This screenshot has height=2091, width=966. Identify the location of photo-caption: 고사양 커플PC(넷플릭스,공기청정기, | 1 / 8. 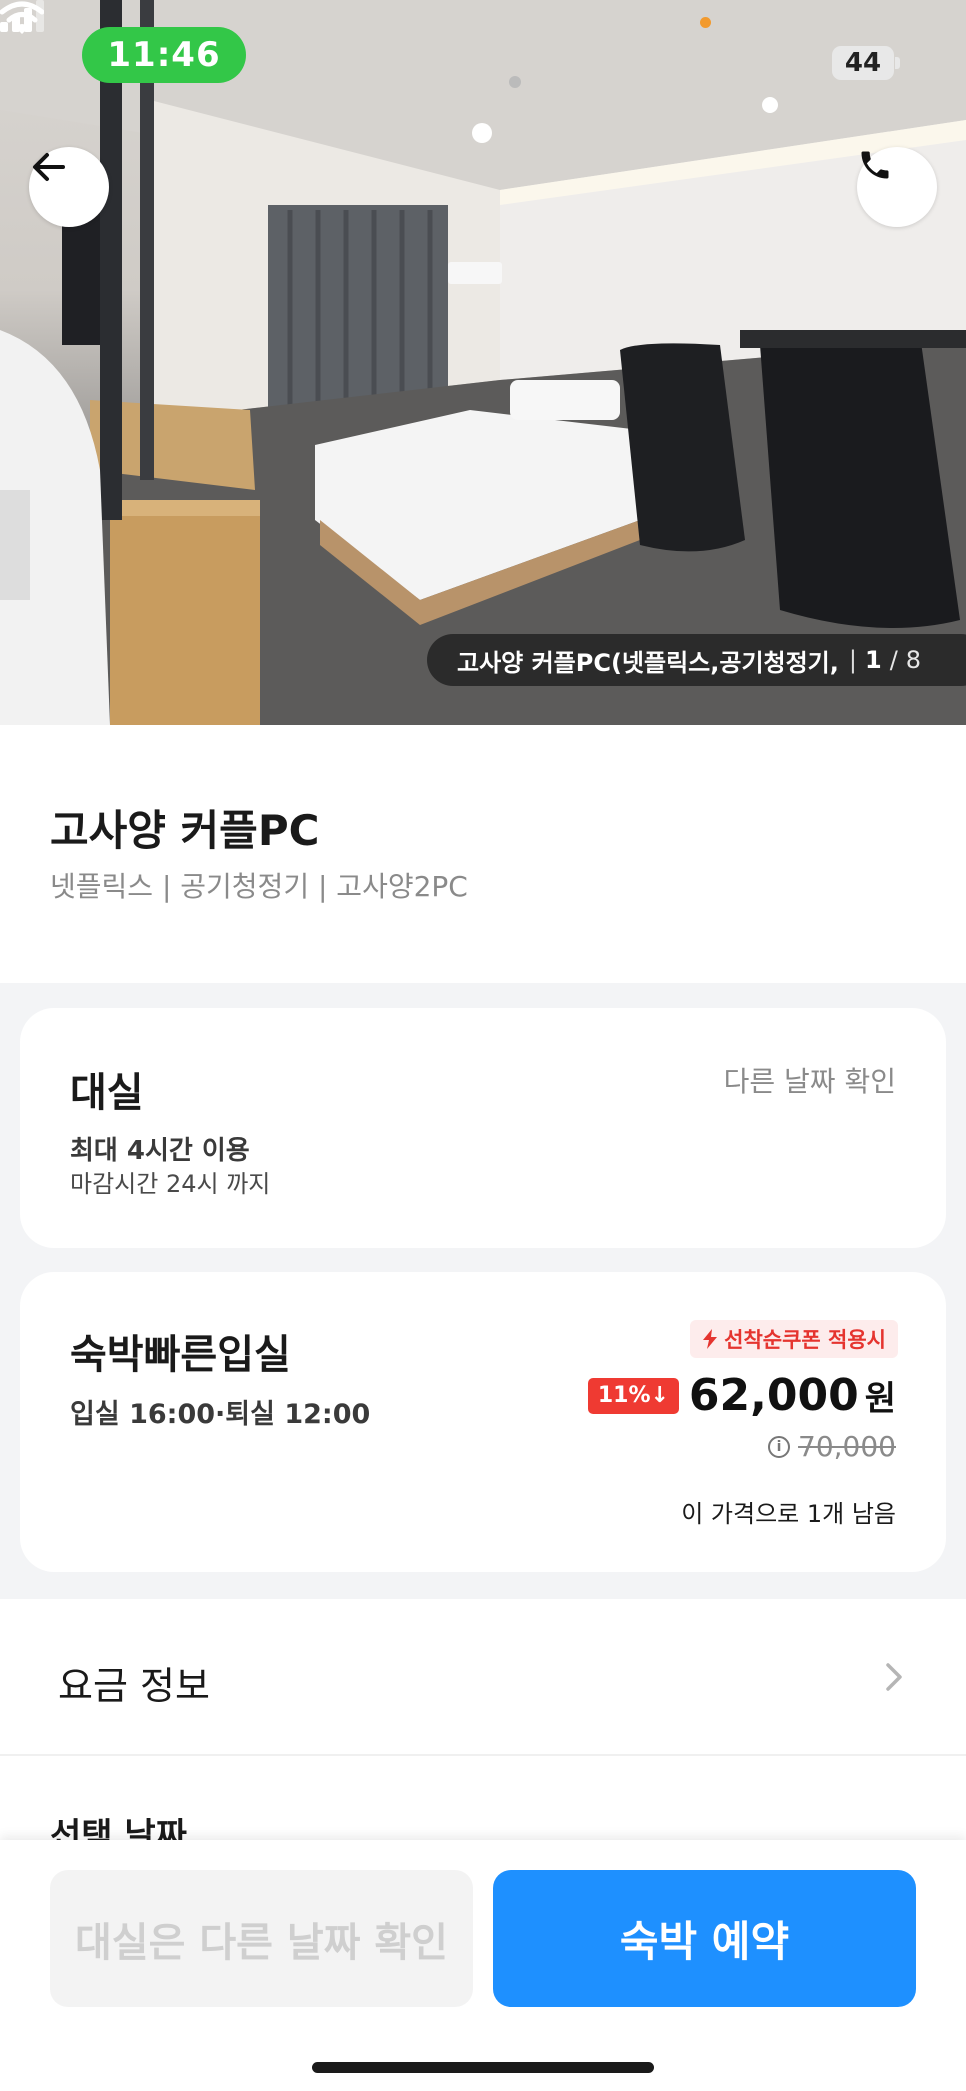
(696, 660).